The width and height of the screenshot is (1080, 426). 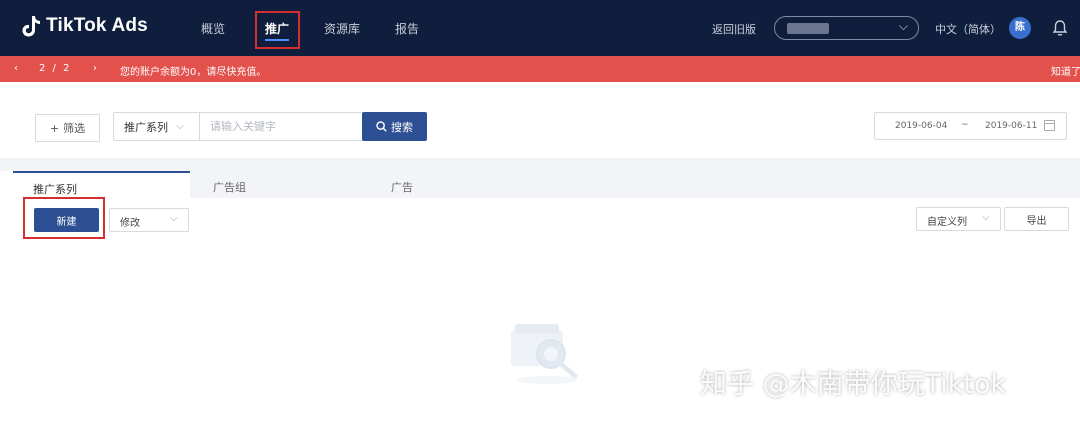 What do you see at coordinates (279, 184) in the screenshot?
I see `tab-ad-groups: 广告组` at bounding box center [279, 184].